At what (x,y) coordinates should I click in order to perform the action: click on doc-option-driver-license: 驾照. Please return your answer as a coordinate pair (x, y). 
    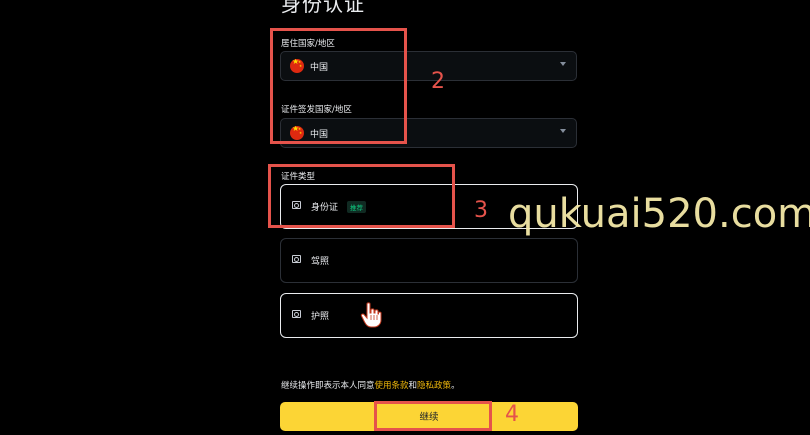
    Looking at the image, I should click on (429, 260).